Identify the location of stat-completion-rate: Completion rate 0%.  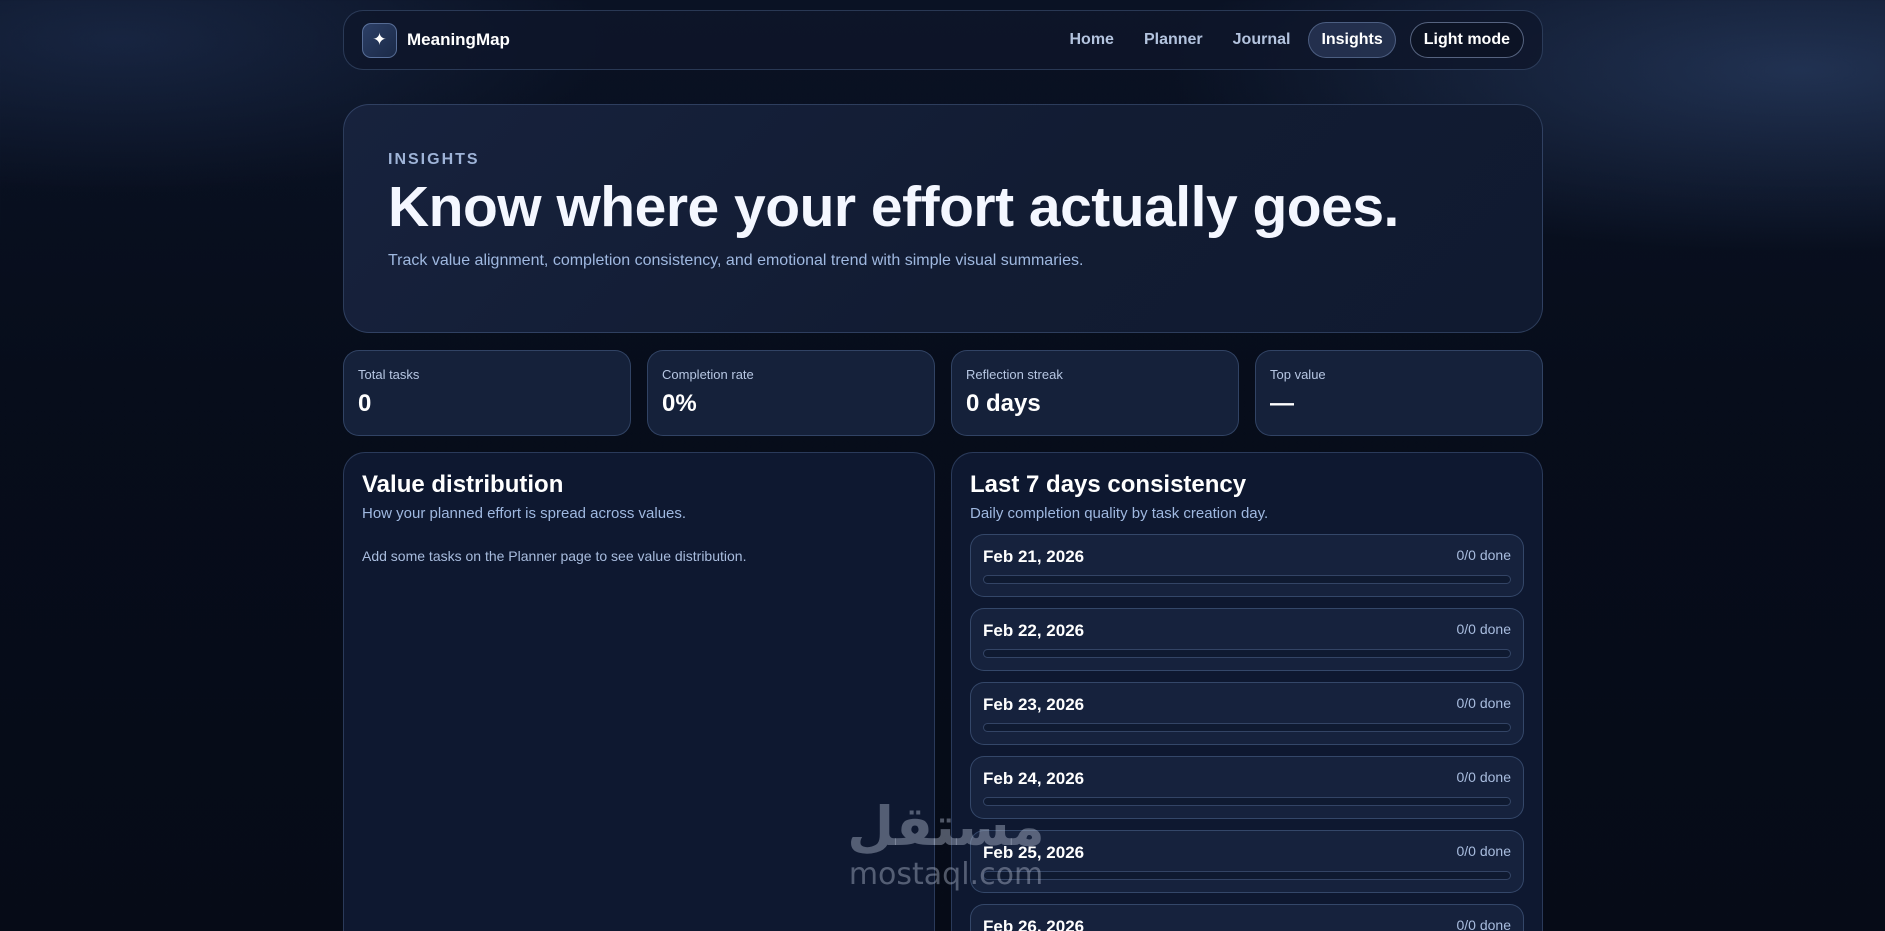
(791, 393).